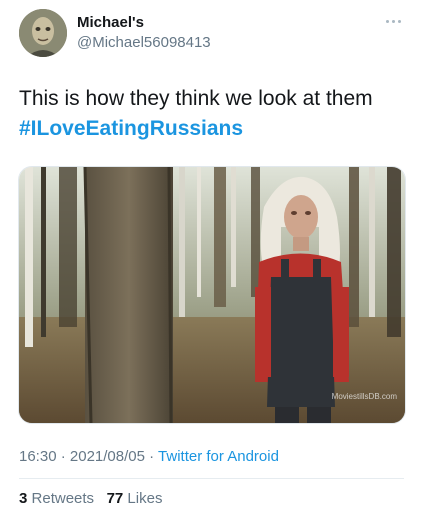  Describe the element at coordinates (115, 498) in the screenshot. I see `likes-count: 77` at that location.